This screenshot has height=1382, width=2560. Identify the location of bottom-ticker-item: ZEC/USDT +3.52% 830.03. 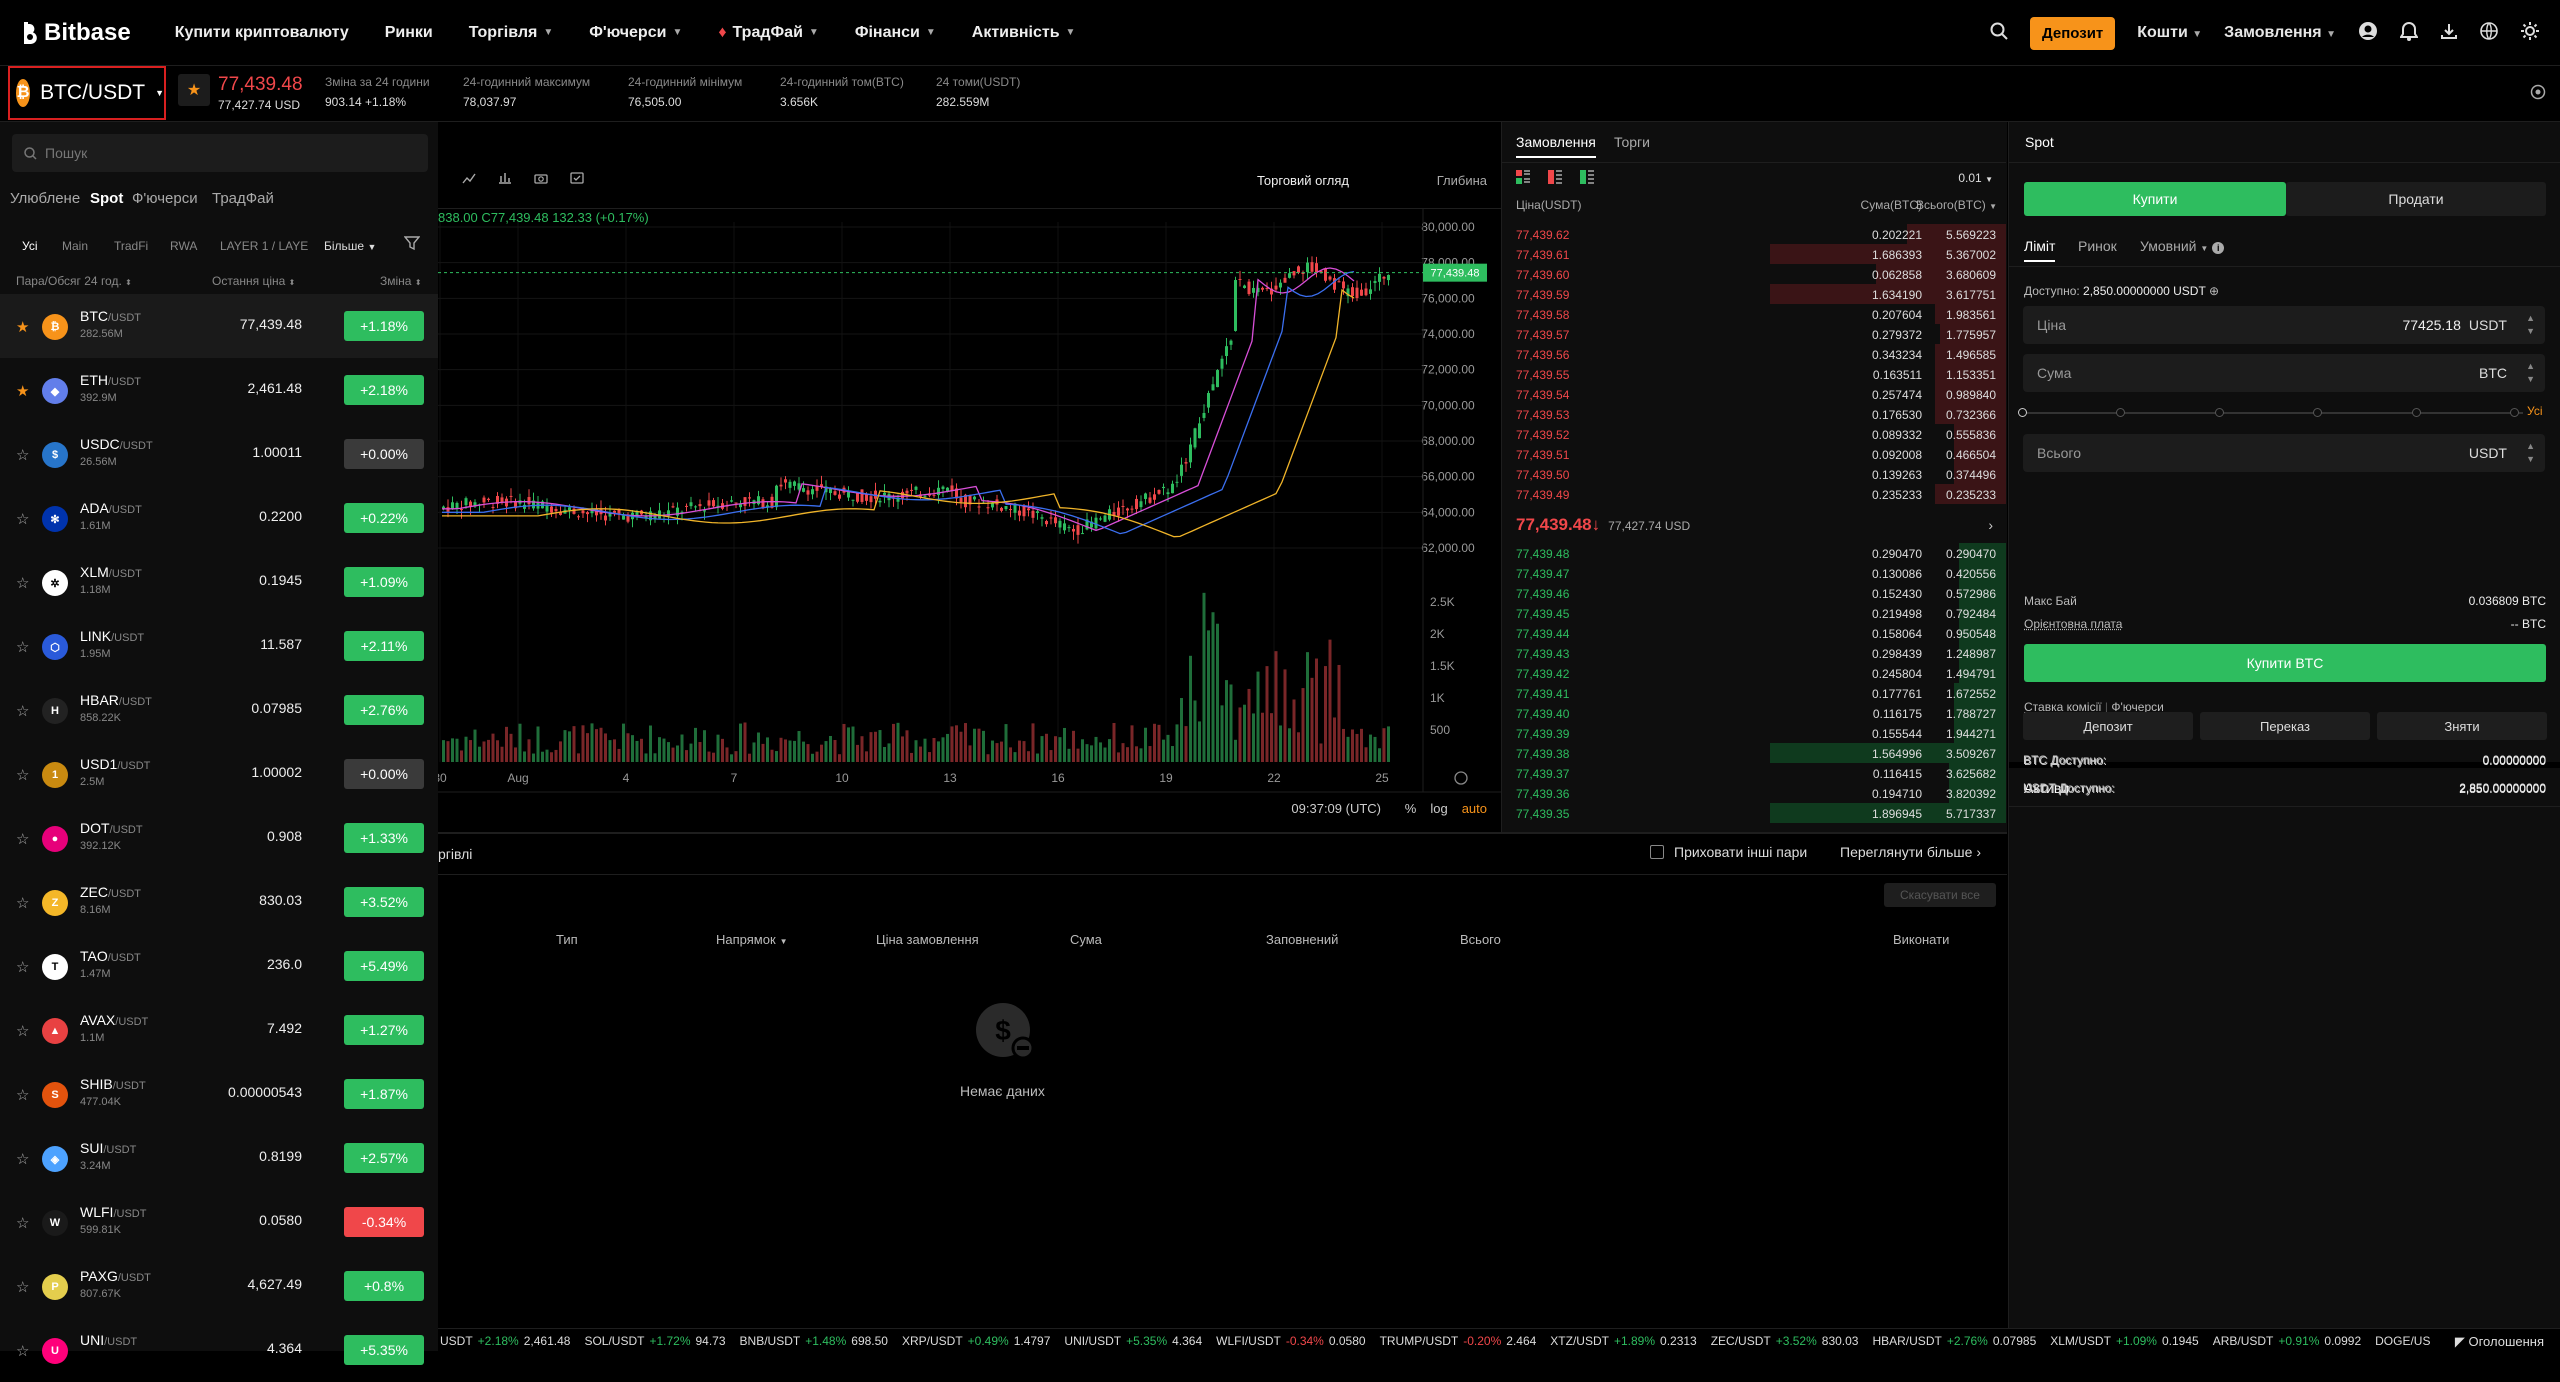
(1785, 1341).